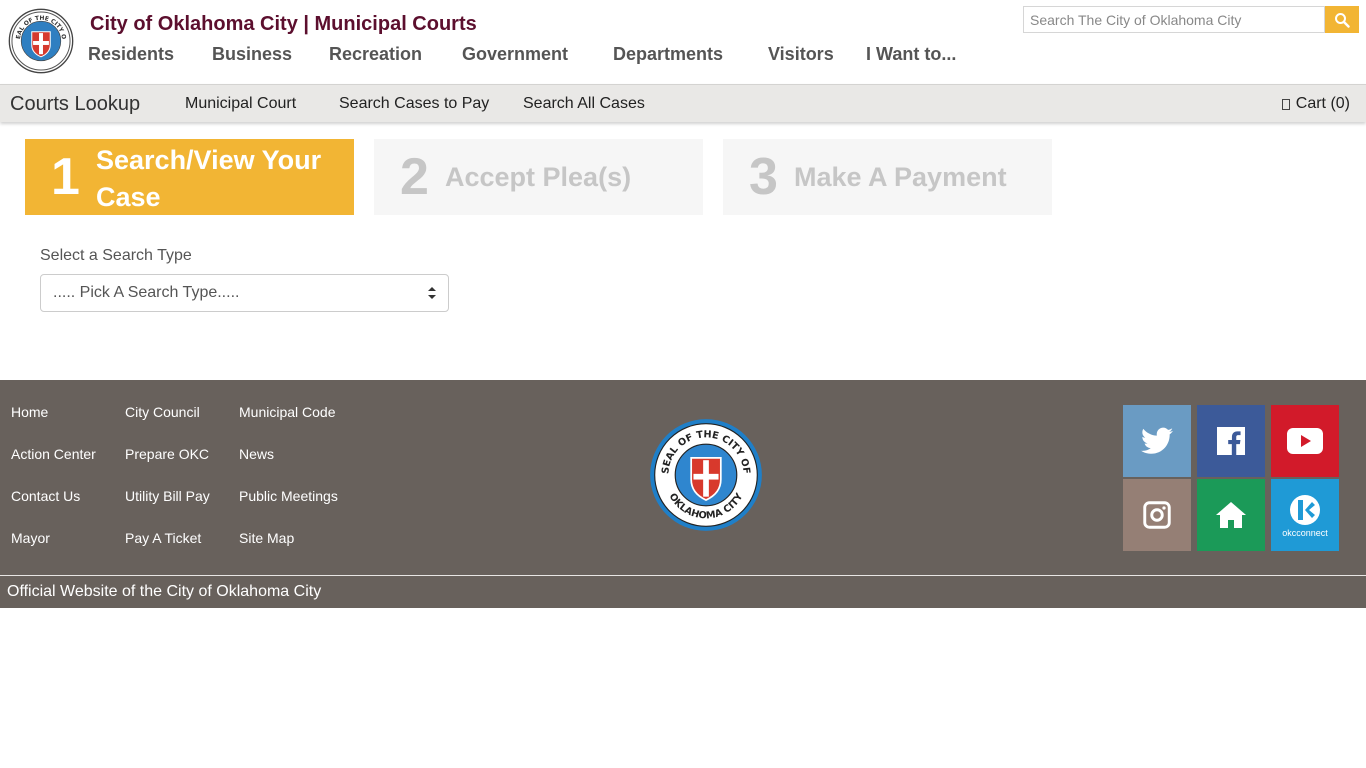 Image resolution: width=1366 pixels, height=768 pixels. I want to click on footer-divider, so click(683, 575).